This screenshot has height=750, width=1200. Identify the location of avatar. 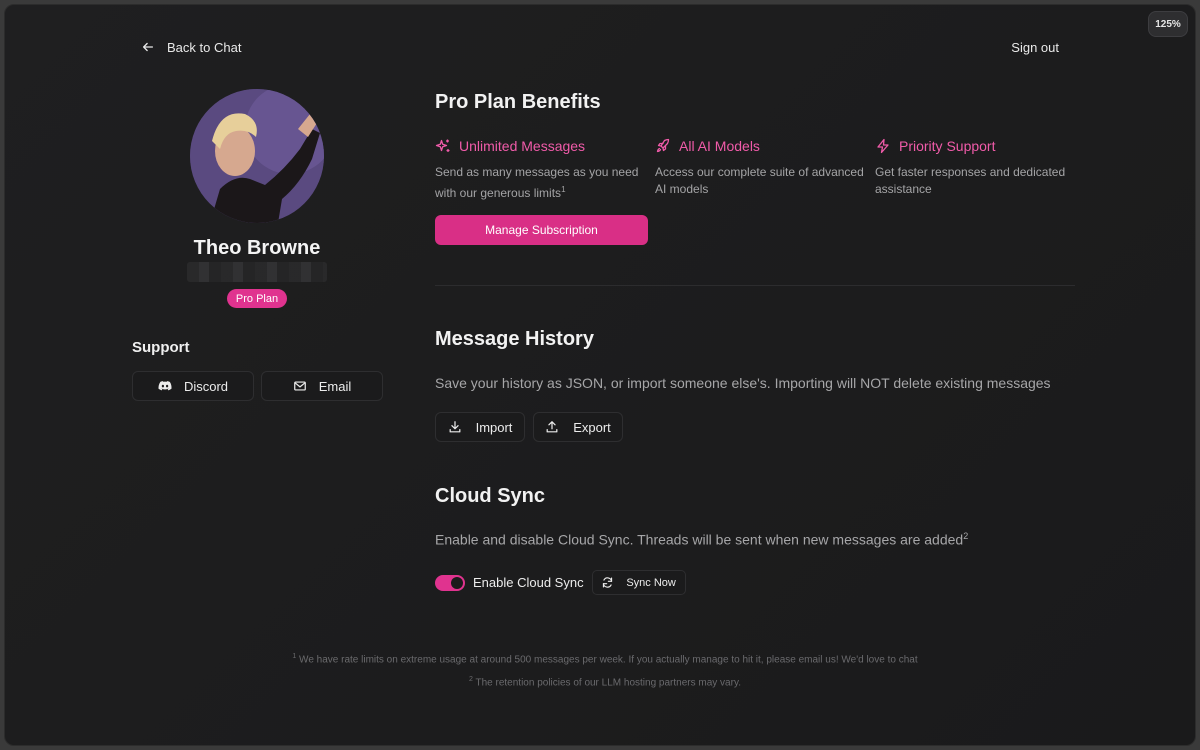
(257, 156).